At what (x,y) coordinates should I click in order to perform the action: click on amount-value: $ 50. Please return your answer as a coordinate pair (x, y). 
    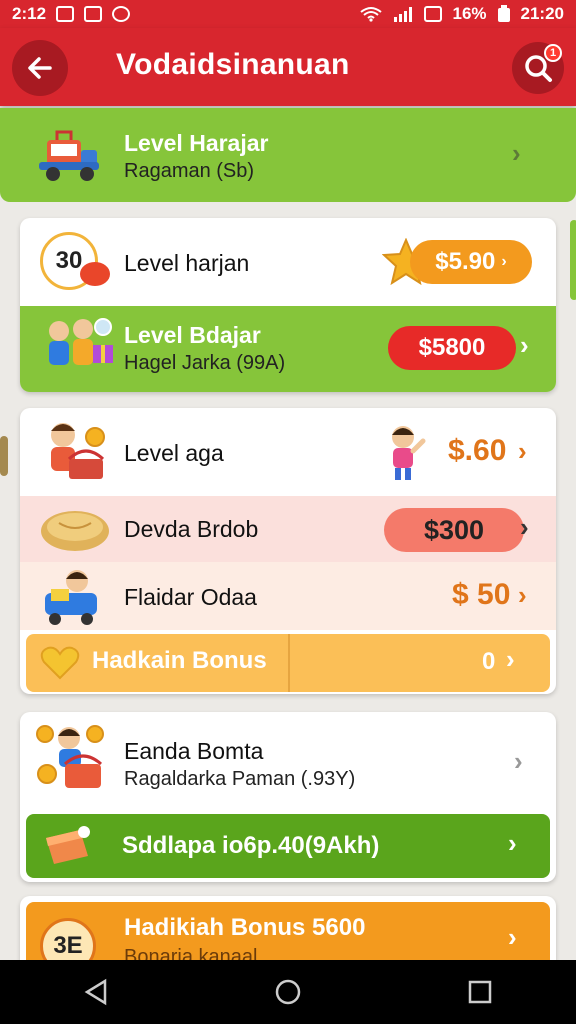
    Looking at the image, I should click on (481, 594).